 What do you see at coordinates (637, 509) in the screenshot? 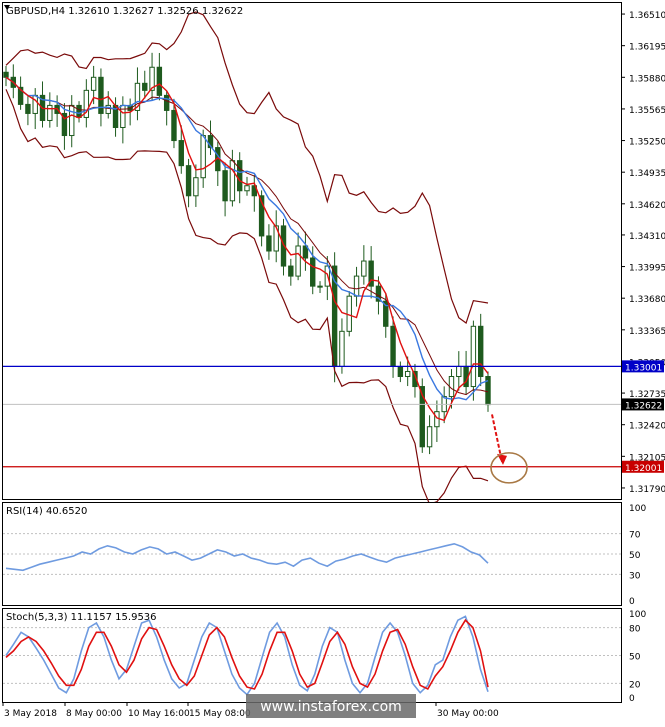
I see `rsi-tick-label: 100` at bounding box center [637, 509].